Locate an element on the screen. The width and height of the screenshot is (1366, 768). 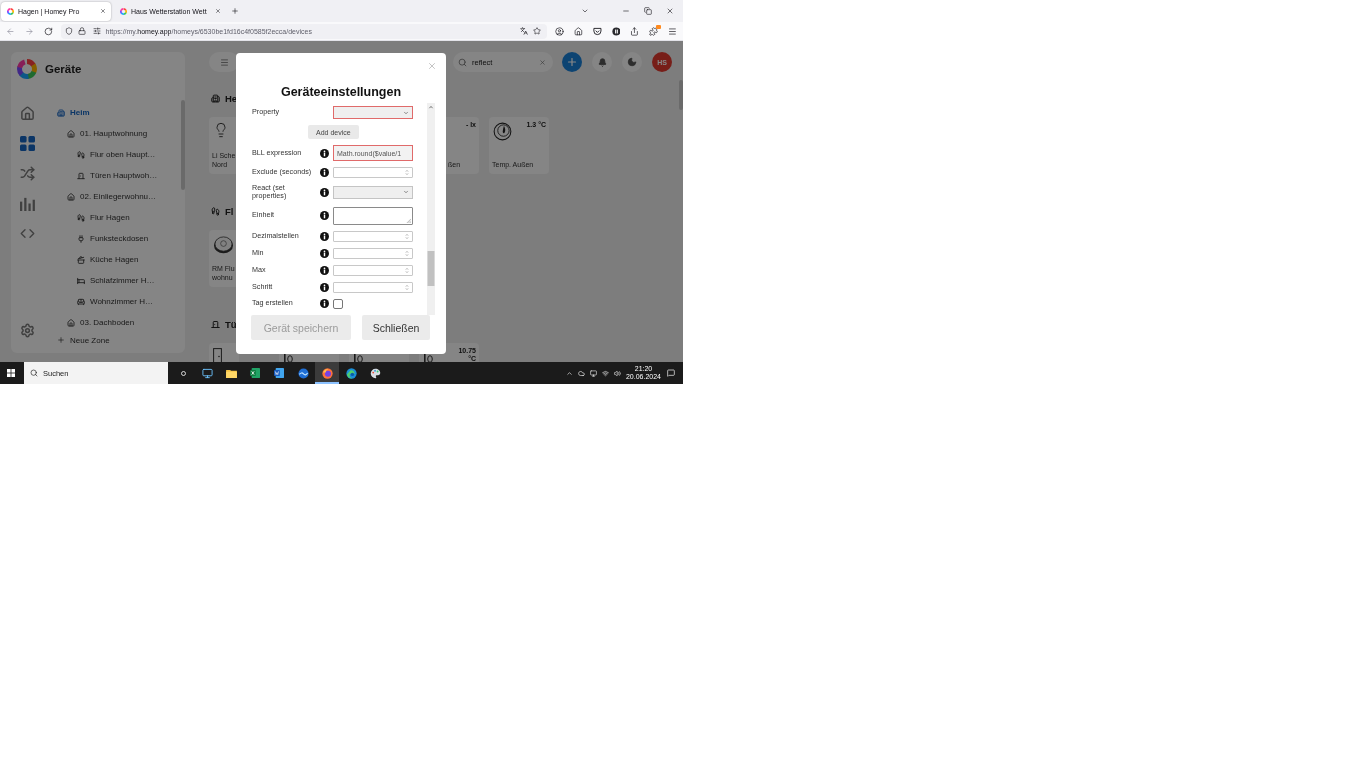
speech-bubble-icon is located at coordinates (671, 373).